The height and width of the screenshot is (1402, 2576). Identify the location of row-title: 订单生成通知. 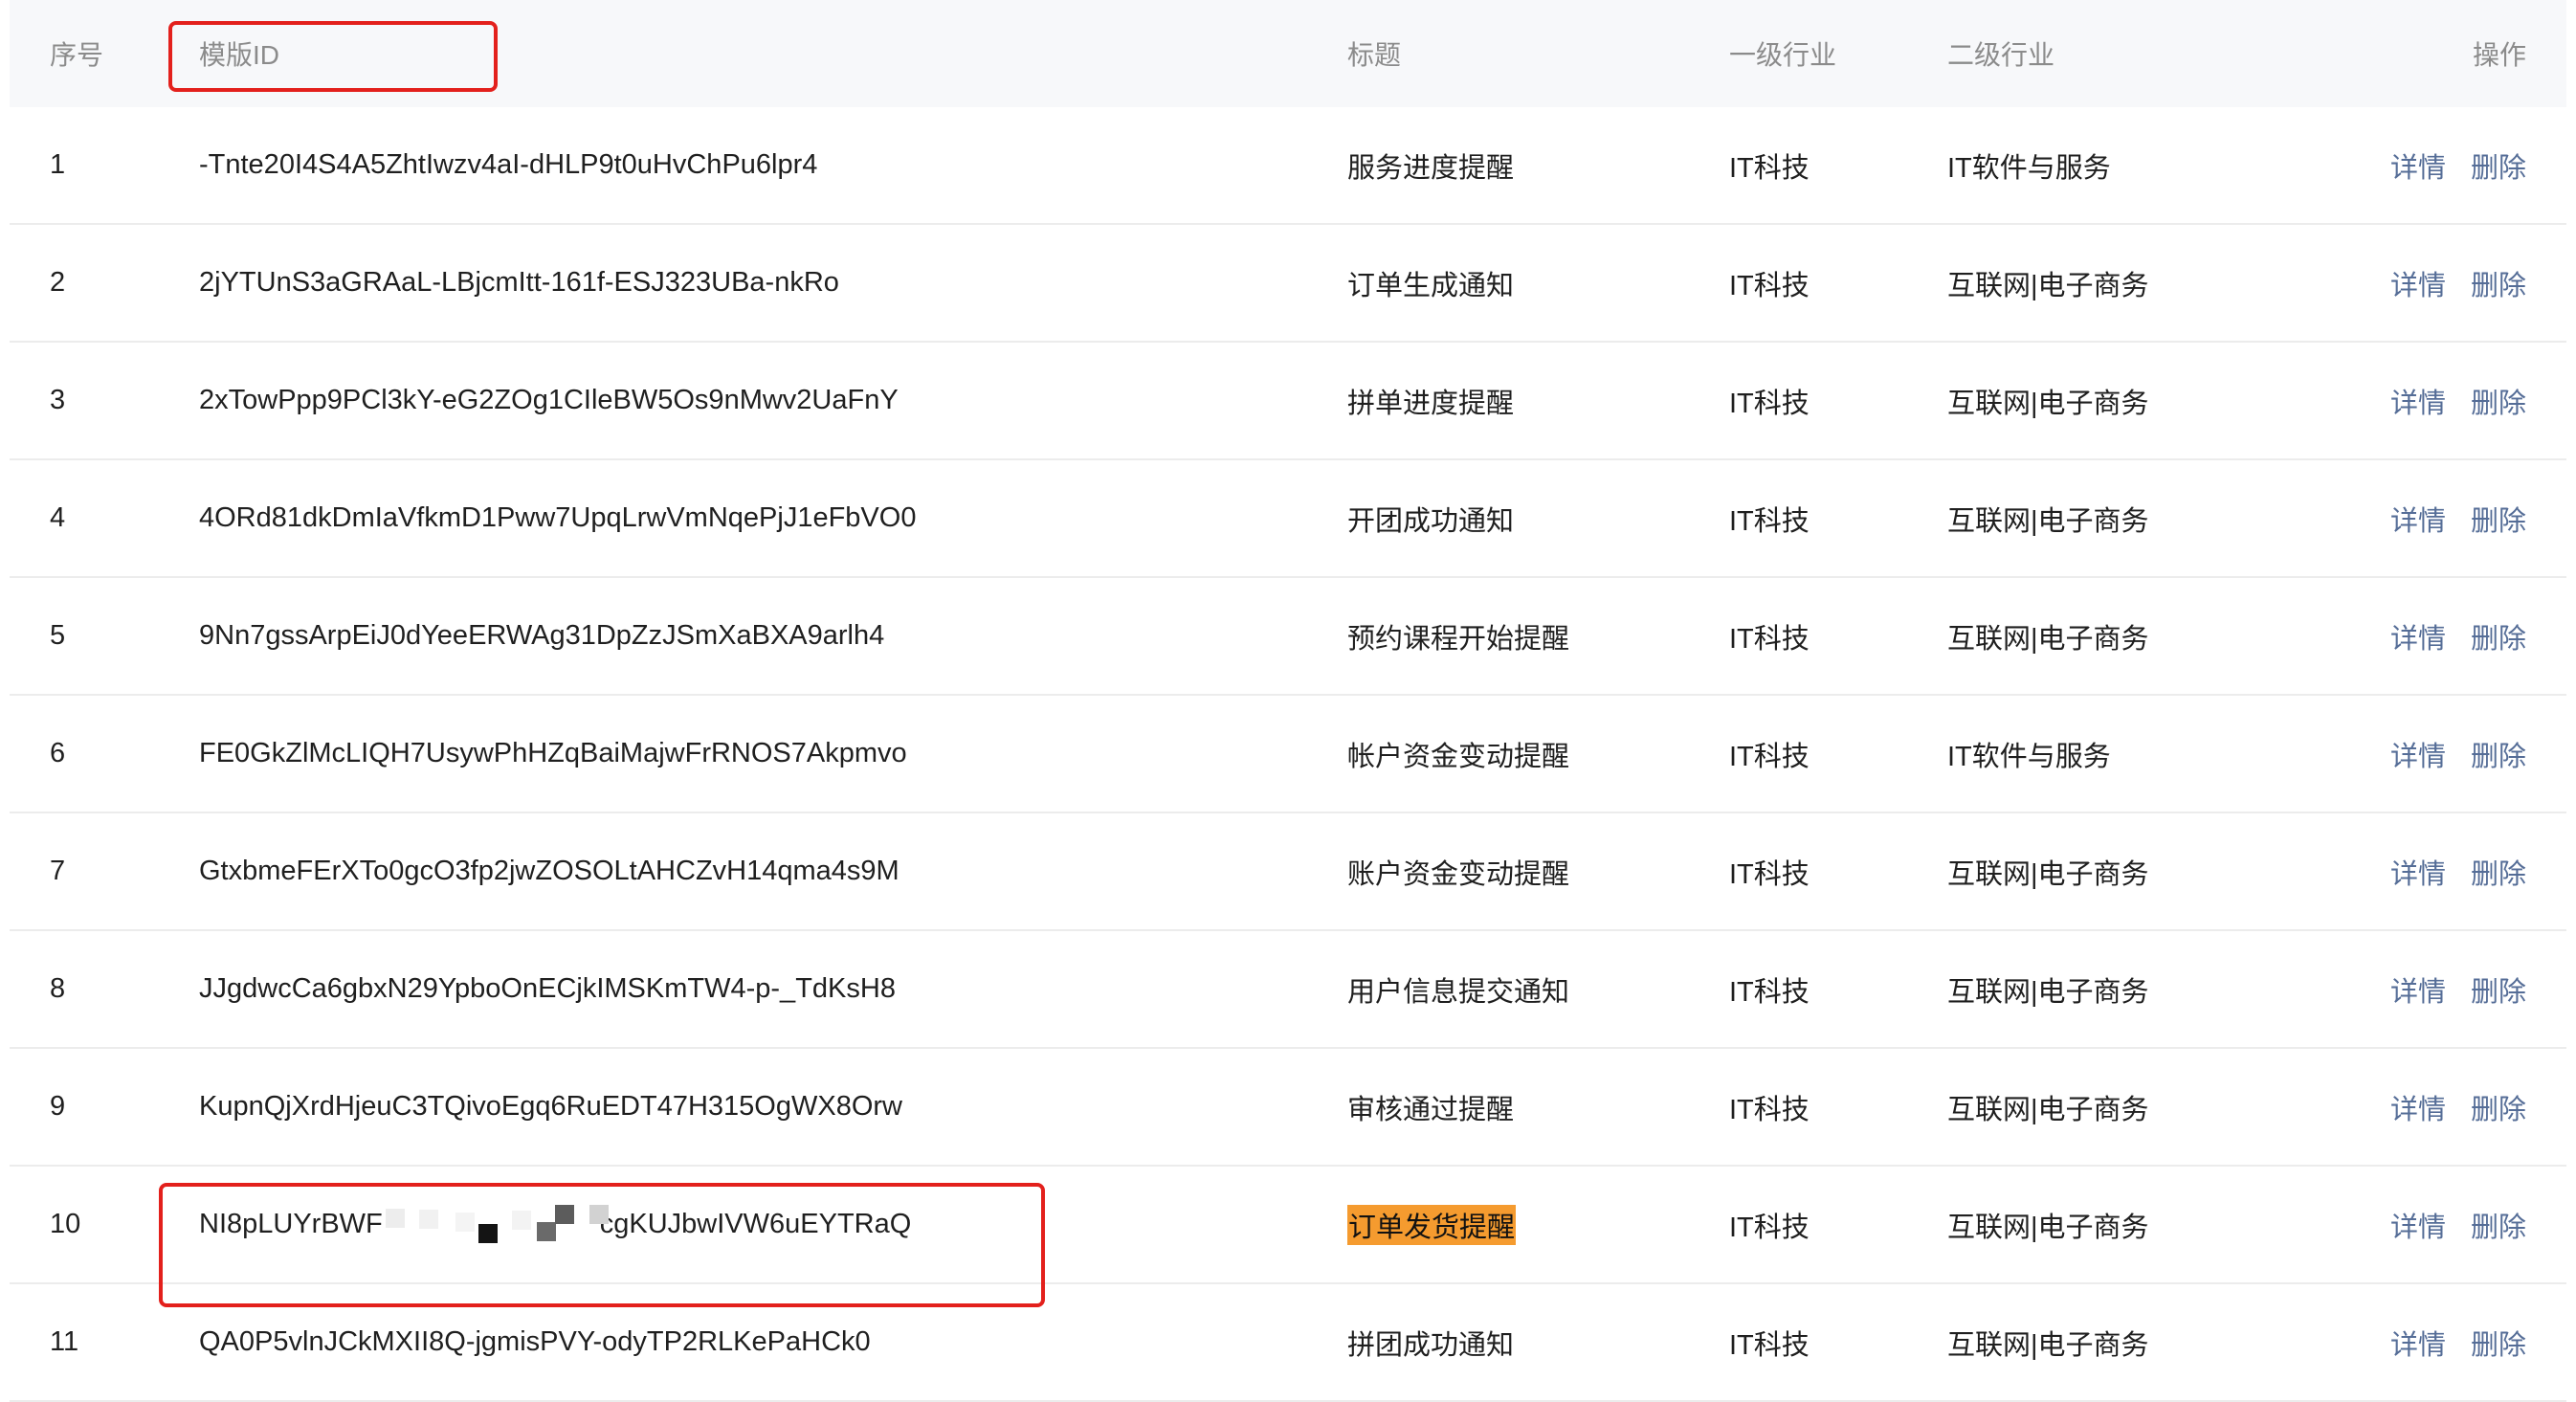
(1431, 286).